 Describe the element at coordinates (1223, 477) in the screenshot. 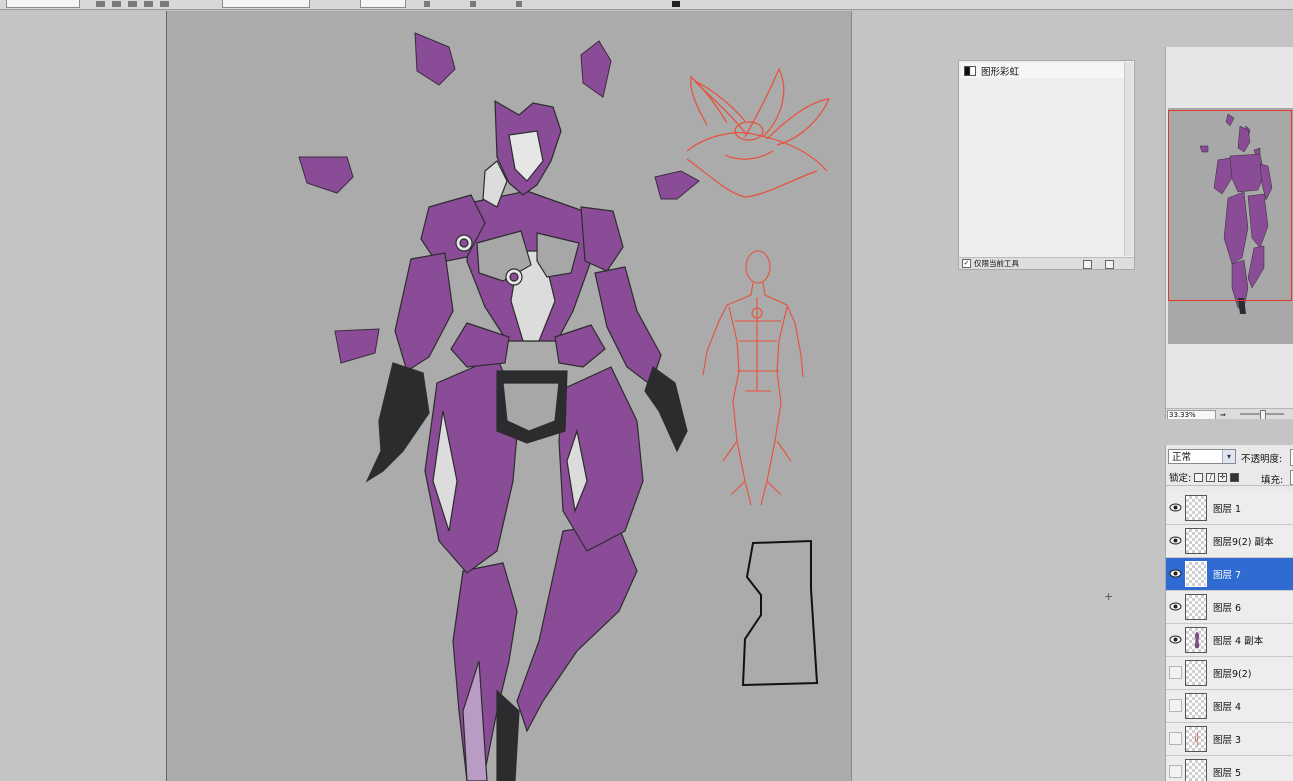

I see `lock-move-icon: ✛` at that location.